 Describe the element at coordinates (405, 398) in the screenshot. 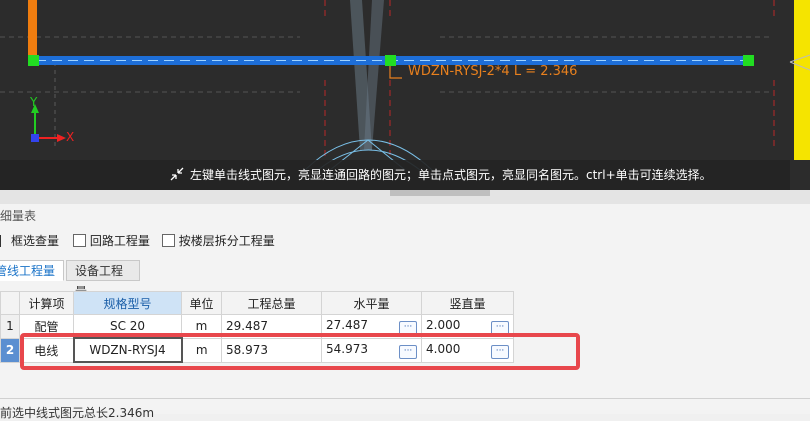

I see `status-divider` at that location.